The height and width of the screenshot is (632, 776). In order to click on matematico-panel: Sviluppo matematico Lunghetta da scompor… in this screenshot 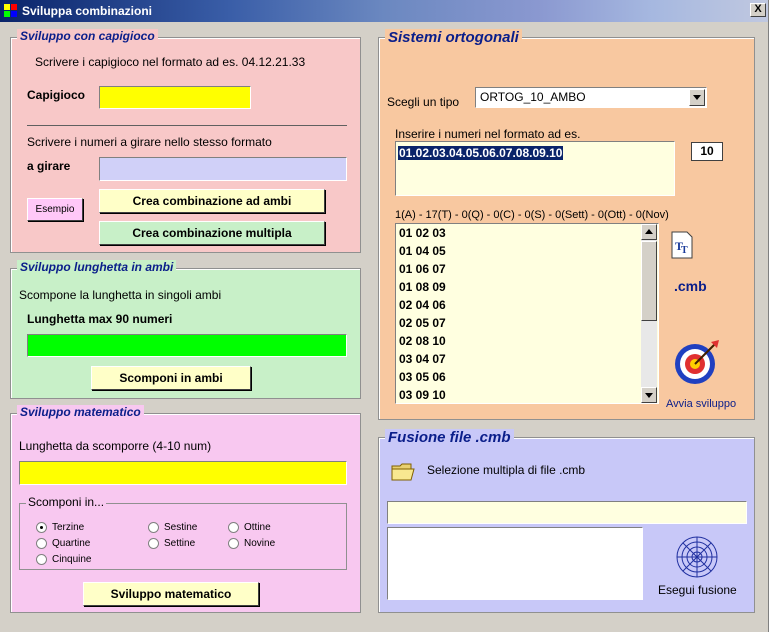, I will do `click(185, 509)`.